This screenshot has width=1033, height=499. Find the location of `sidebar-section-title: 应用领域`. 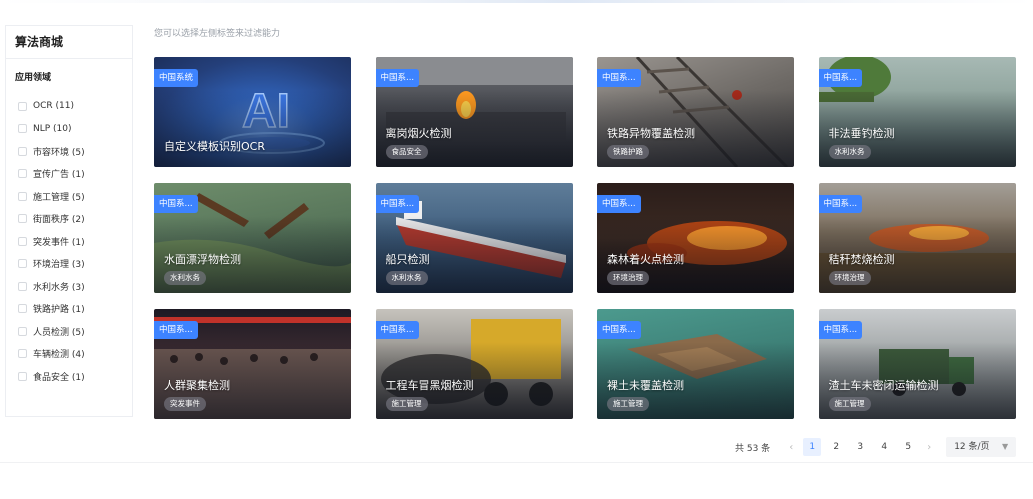

sidebar-section-title: 应用领域 is located at coordinates (33, 78).